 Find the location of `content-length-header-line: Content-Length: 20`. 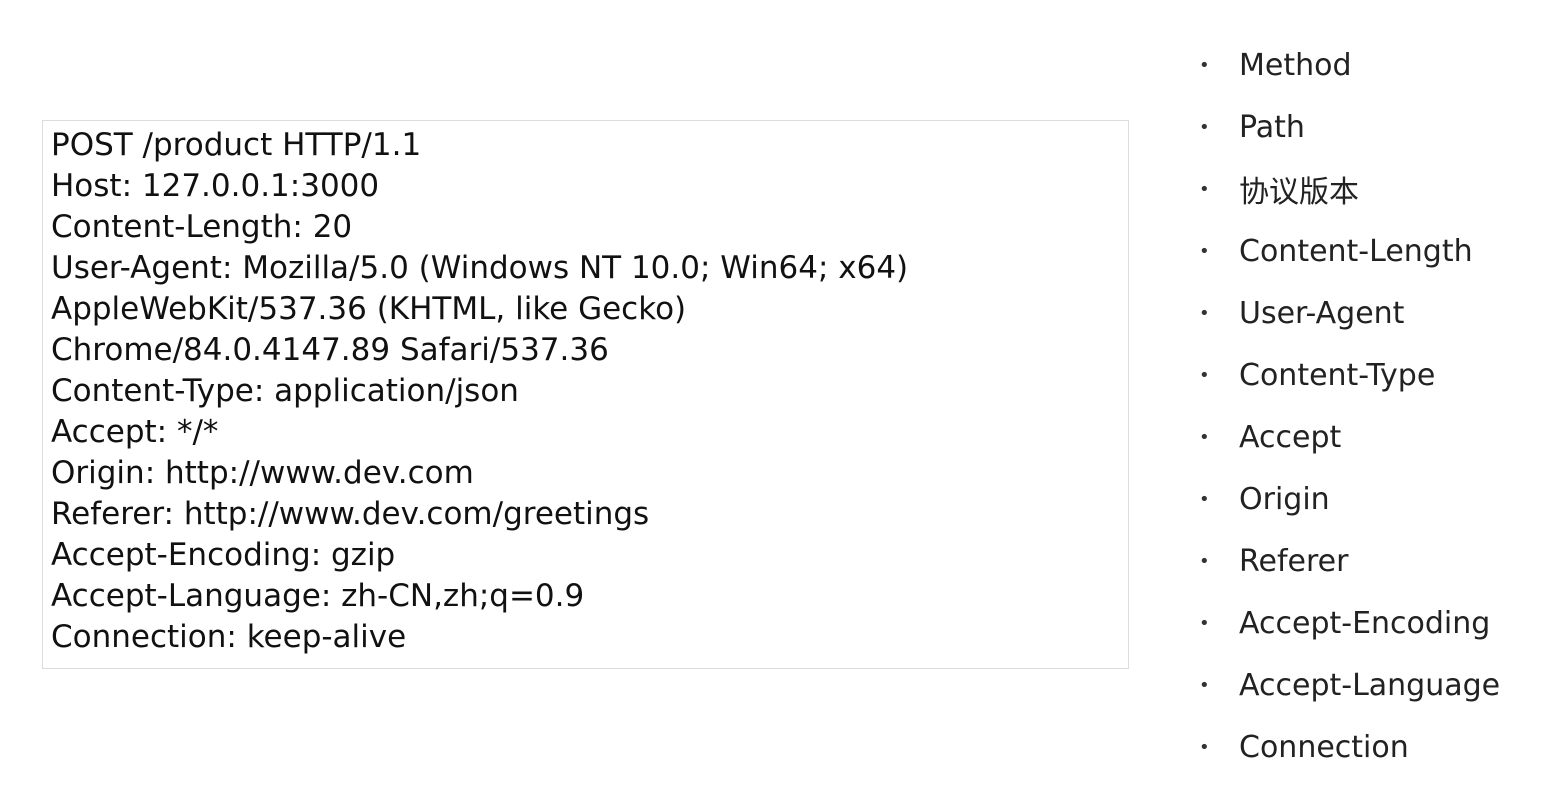

content-length-header-line: Content-Length: 20 is located at coordinates (202, 227).